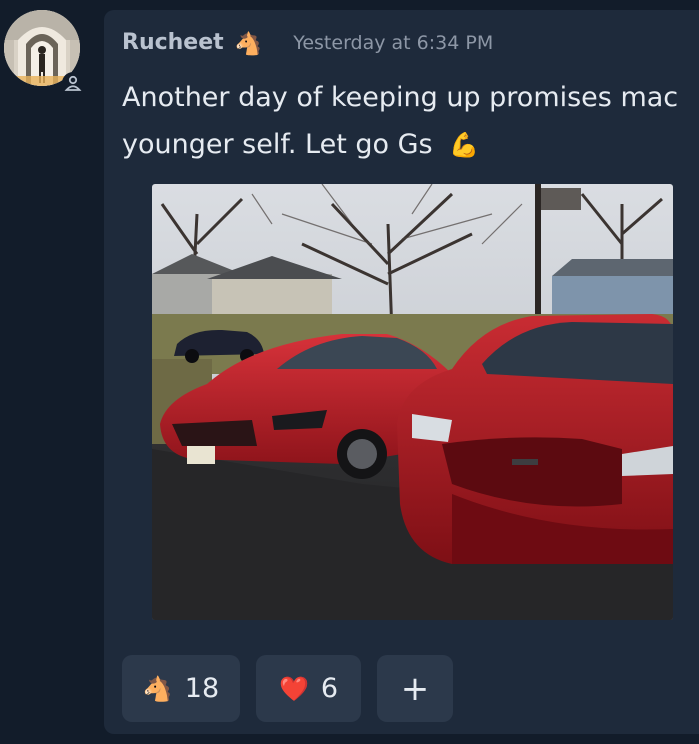 The width and height of the screenshot is (699, 744). What do you see at coordinates (44, 52) in the screenshot?
I see `user-avatar` at bounding box center [44, 52].